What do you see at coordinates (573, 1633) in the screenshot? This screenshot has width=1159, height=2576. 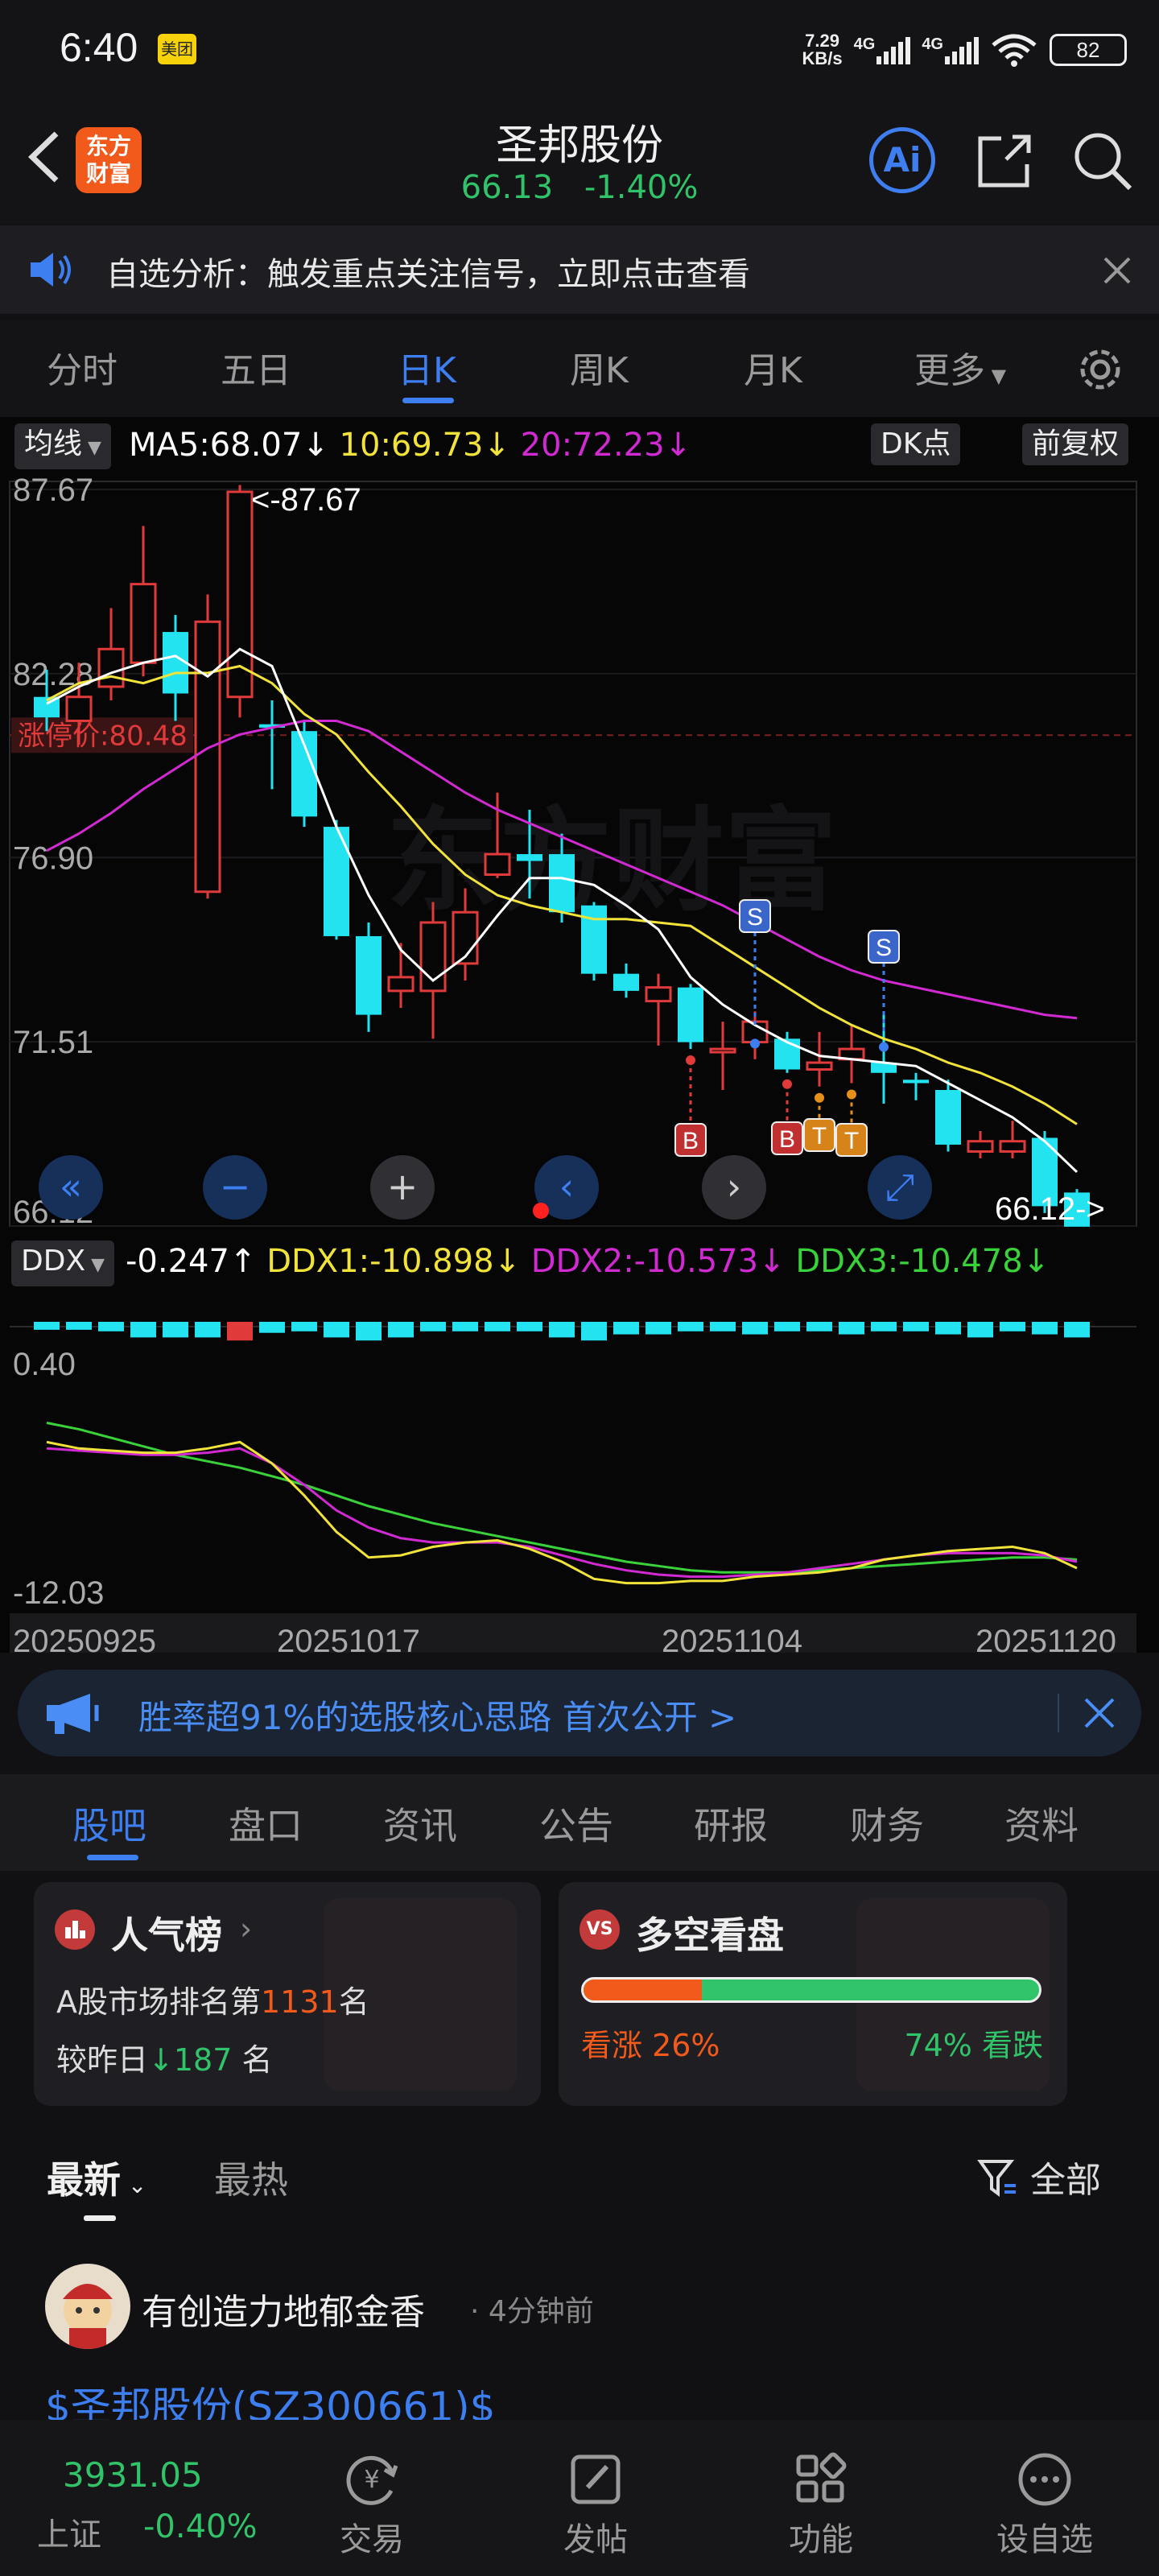 I see `date-axis-bg` at bounding box center [573, 1633].